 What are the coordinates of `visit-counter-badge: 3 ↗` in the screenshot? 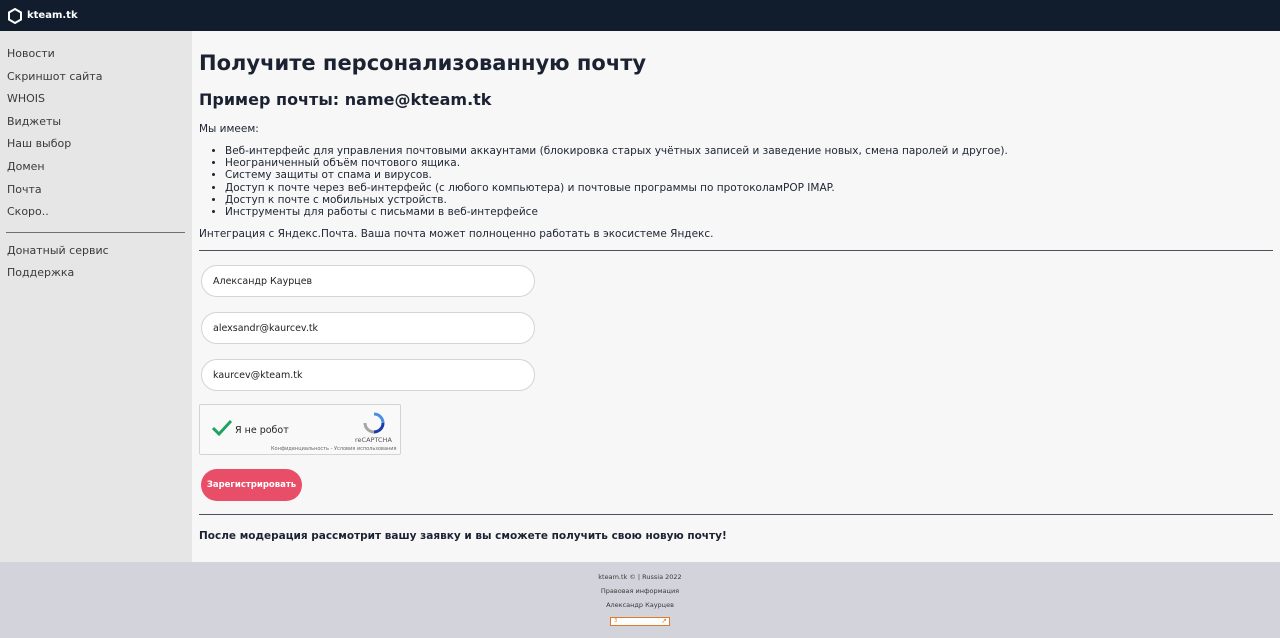 It's located at (640, 621).